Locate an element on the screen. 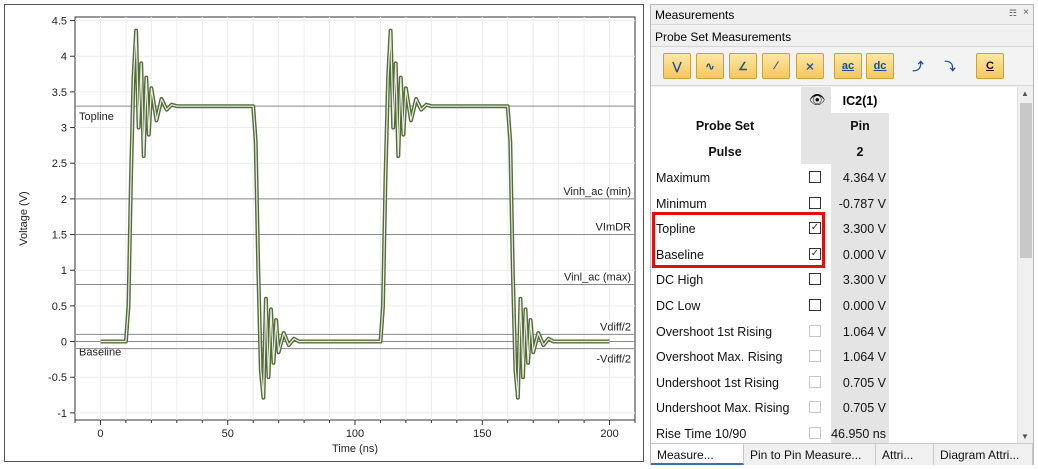  scroll-down-icon: ▼ is located at coordinates (1025, 436).